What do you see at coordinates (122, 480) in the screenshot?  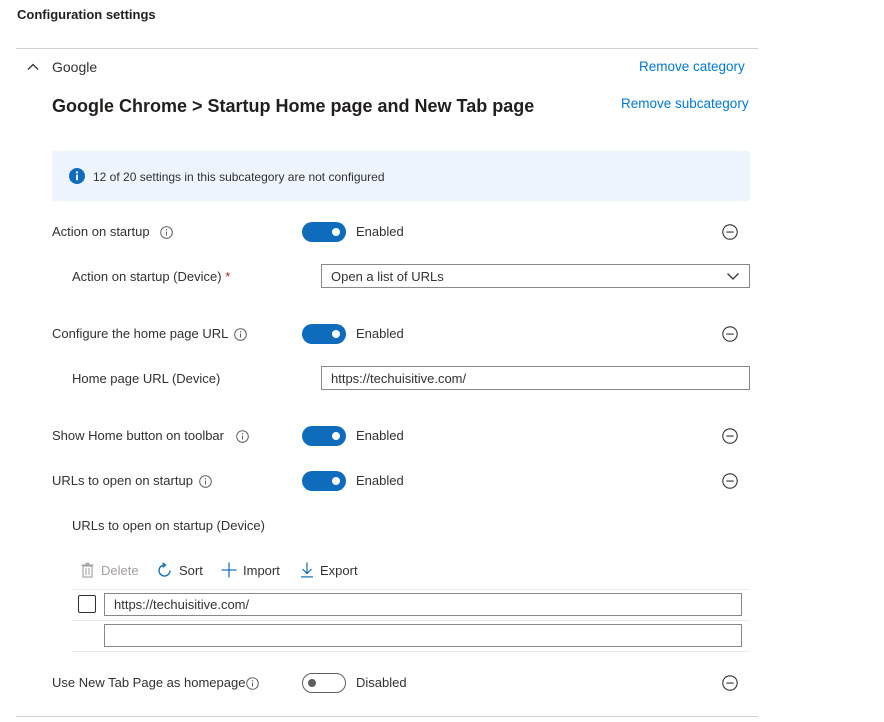 I see `urls-on-startup-label: URLs to open on startup` at bounding box center [122, 480].